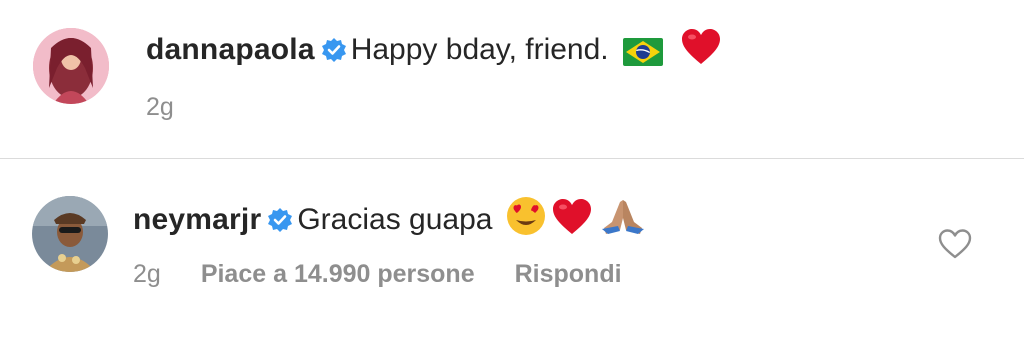  Describe the element at coordinates (395, 219) in the screenshot. I see `comment-text: Gracias guapa` at that location.